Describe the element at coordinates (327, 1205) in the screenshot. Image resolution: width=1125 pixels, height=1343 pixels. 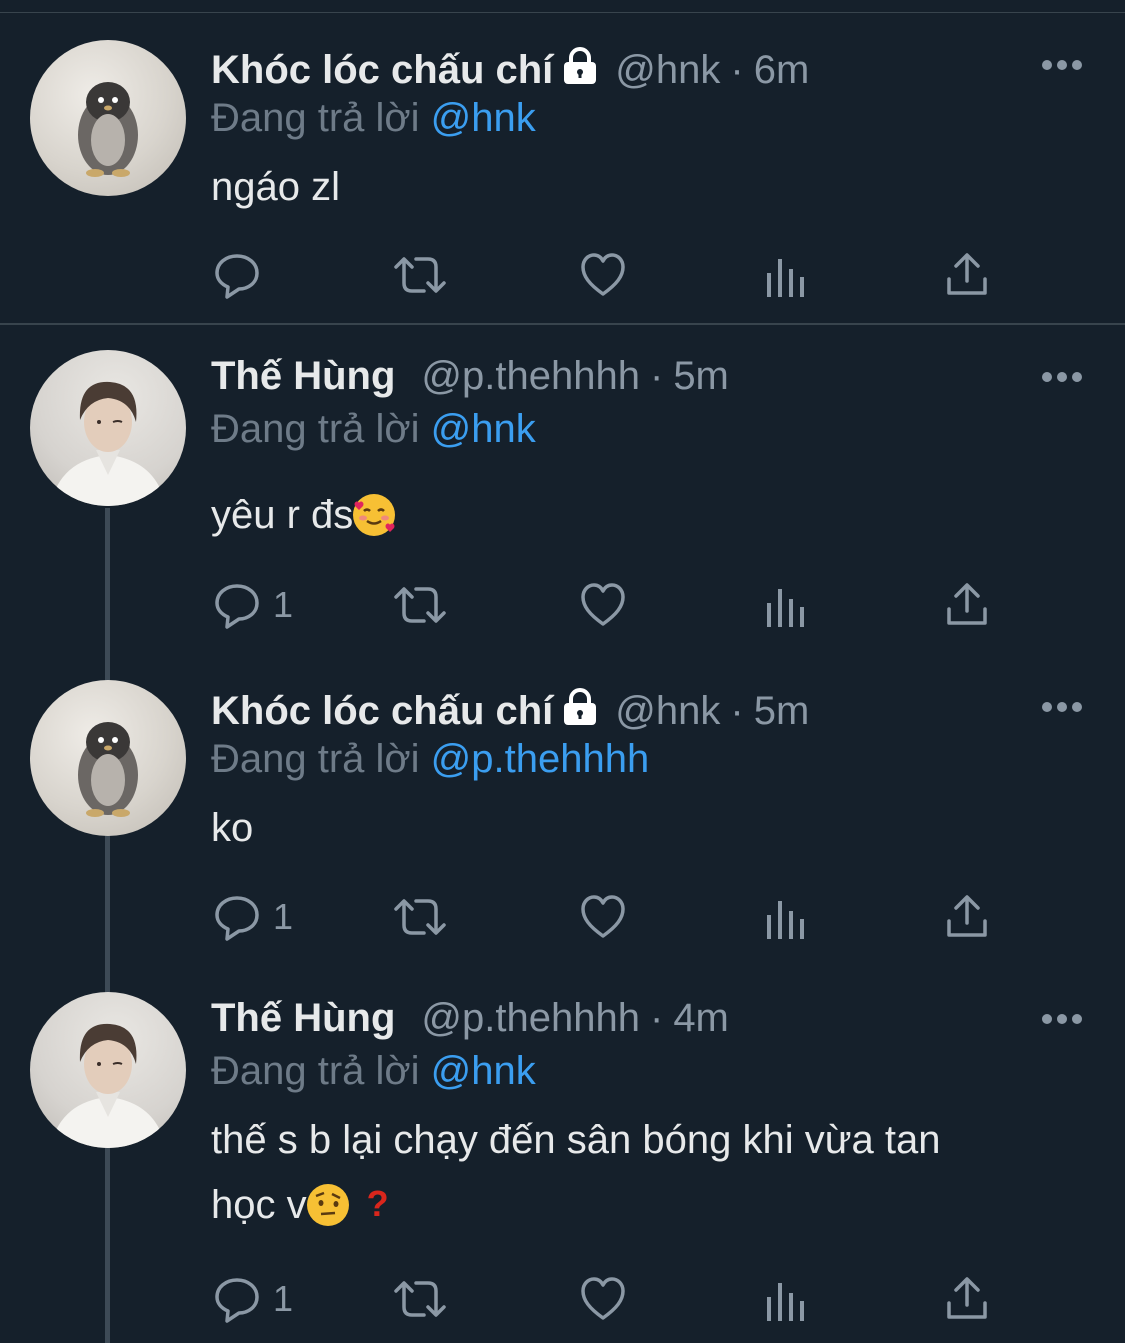
I see `face-with-raised-eyebrow-icon` at that location.